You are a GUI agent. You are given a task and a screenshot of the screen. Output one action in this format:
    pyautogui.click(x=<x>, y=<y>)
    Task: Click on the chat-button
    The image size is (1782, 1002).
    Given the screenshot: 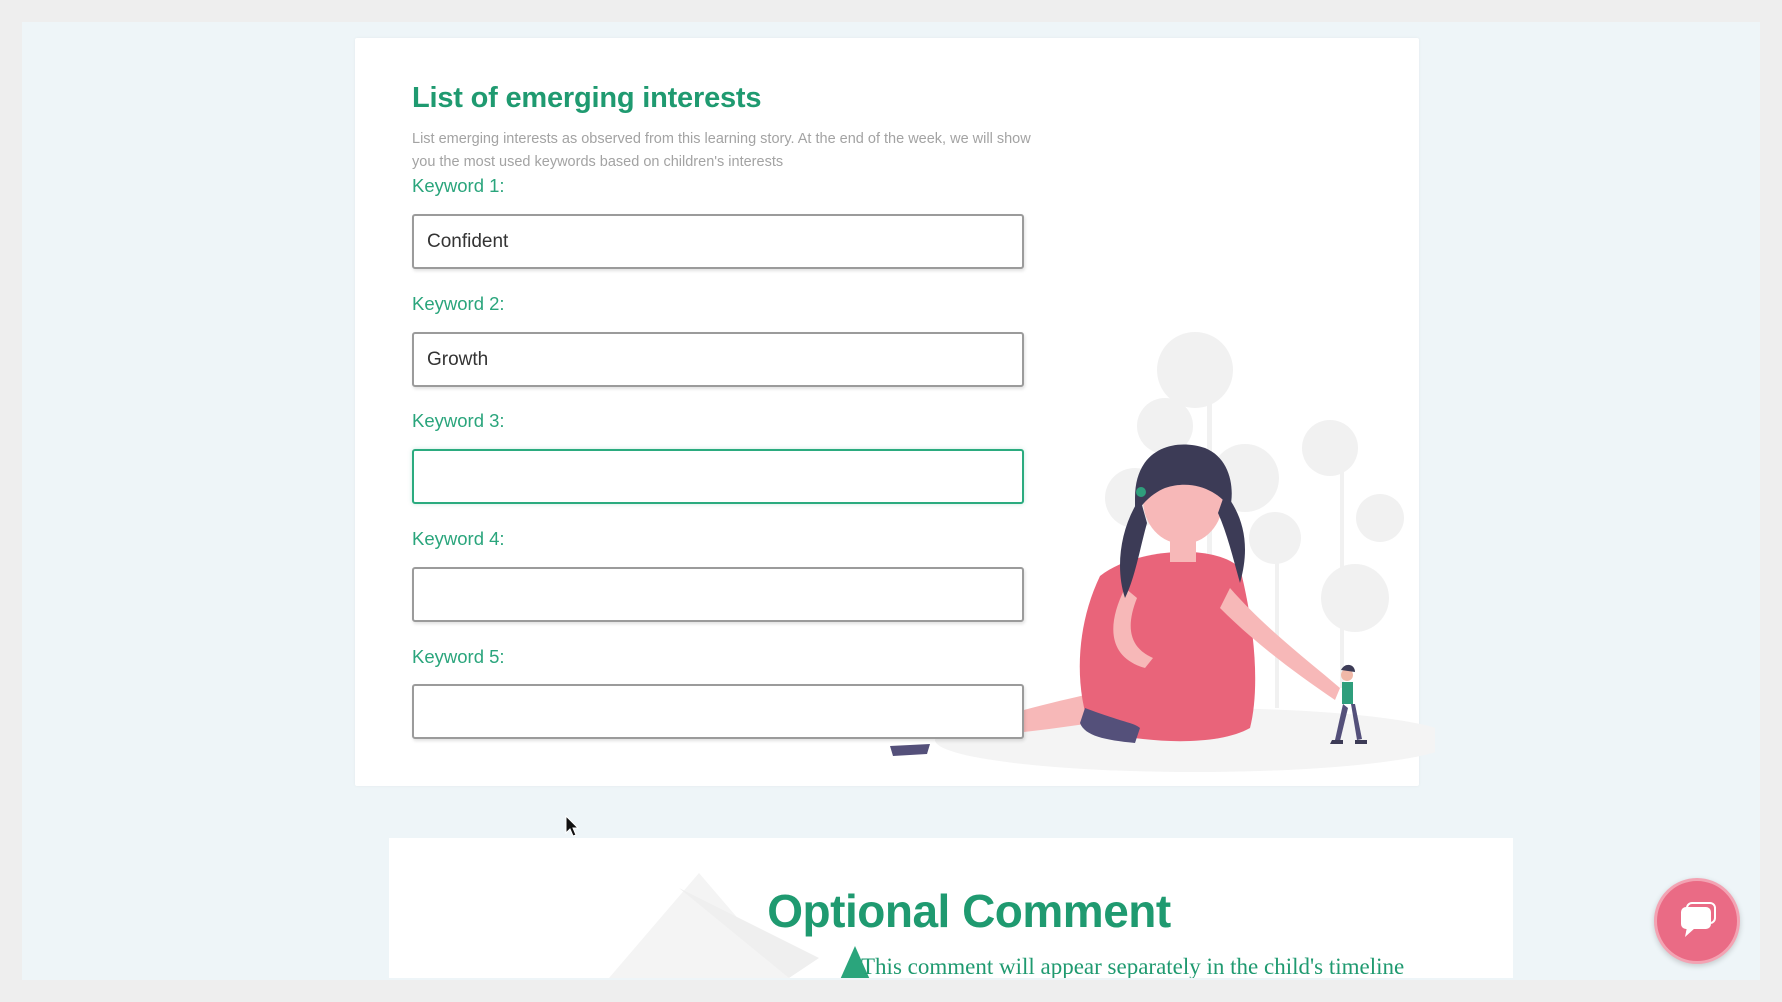 What is the action you would take?
    pyautogui.click(x=1697, y=921)
    